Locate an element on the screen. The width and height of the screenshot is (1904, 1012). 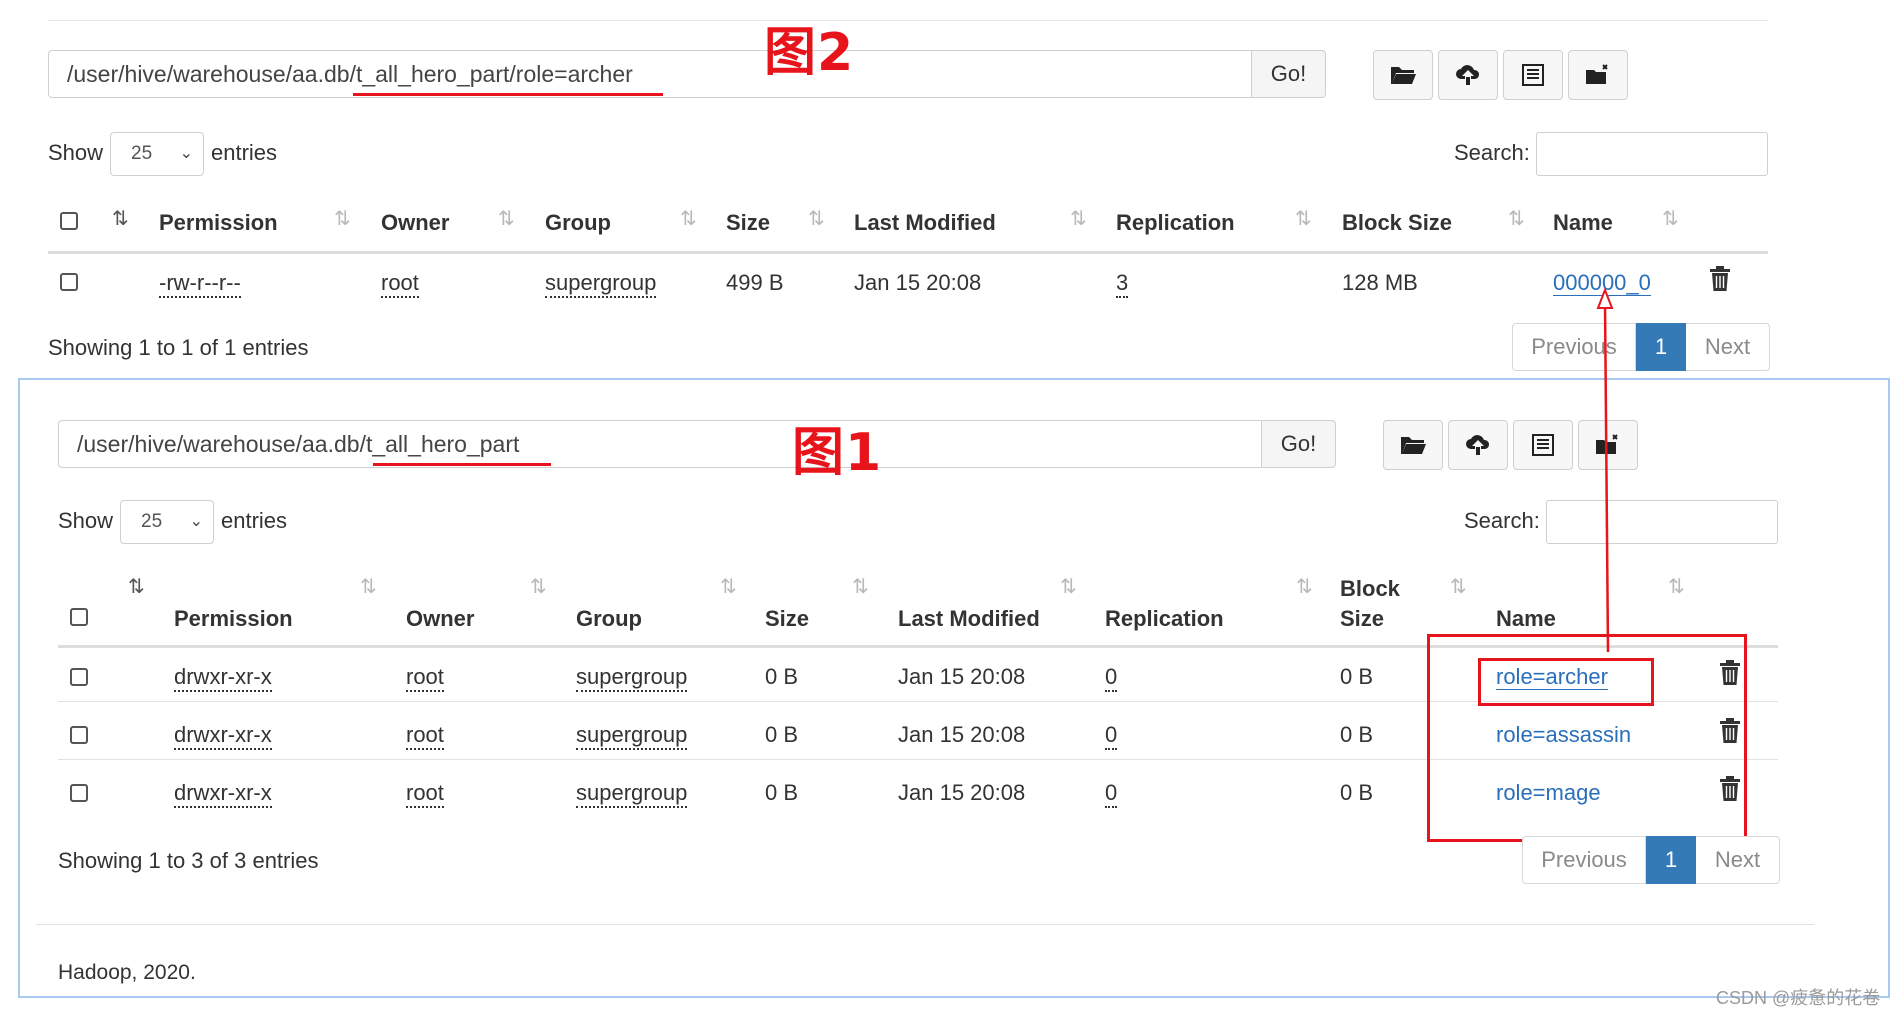
block-size-cell: 0 B is located at coordinates (1357, 676).